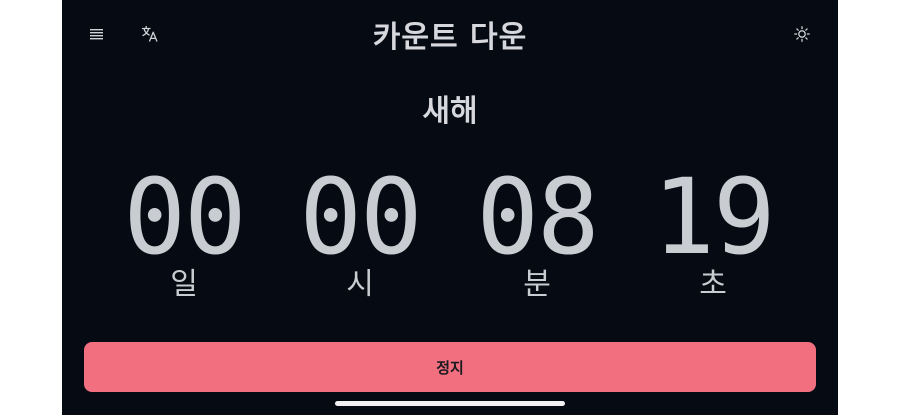 The image size is (900, 415). I want to click on seconds-value: 19, so click(713, 217).